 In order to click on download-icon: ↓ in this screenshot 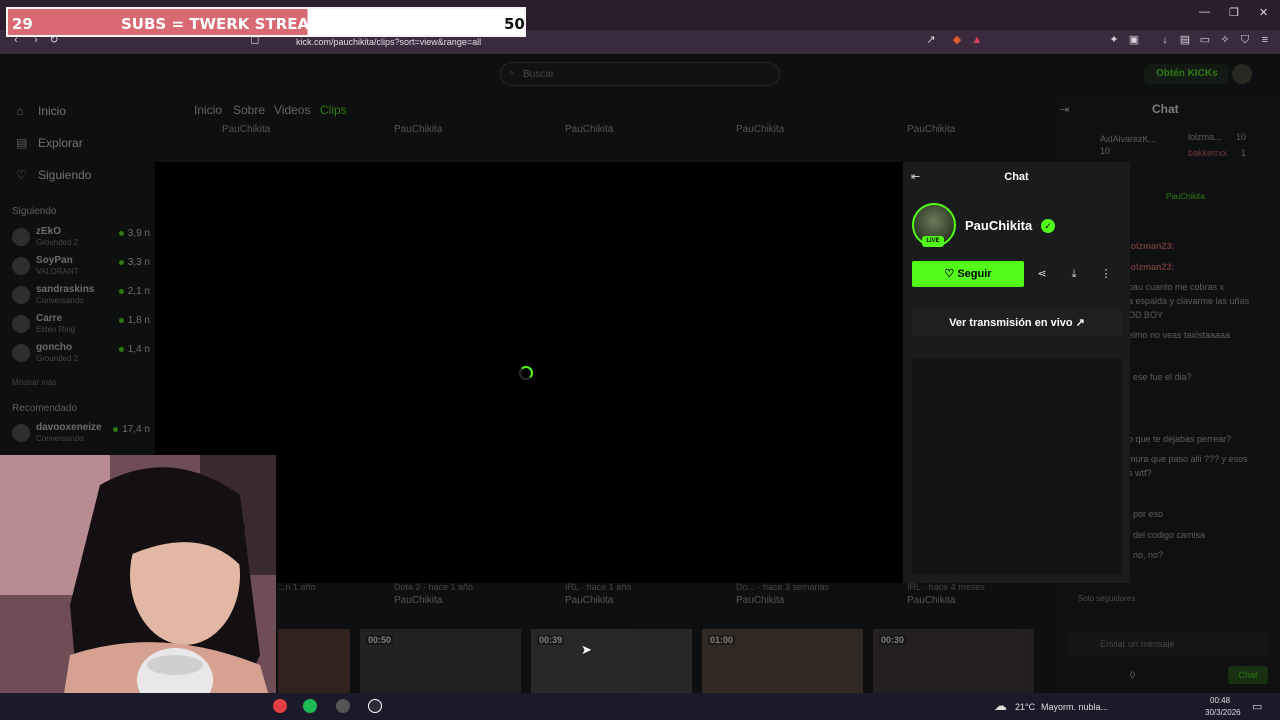, I will do `click(1165, 40)`.